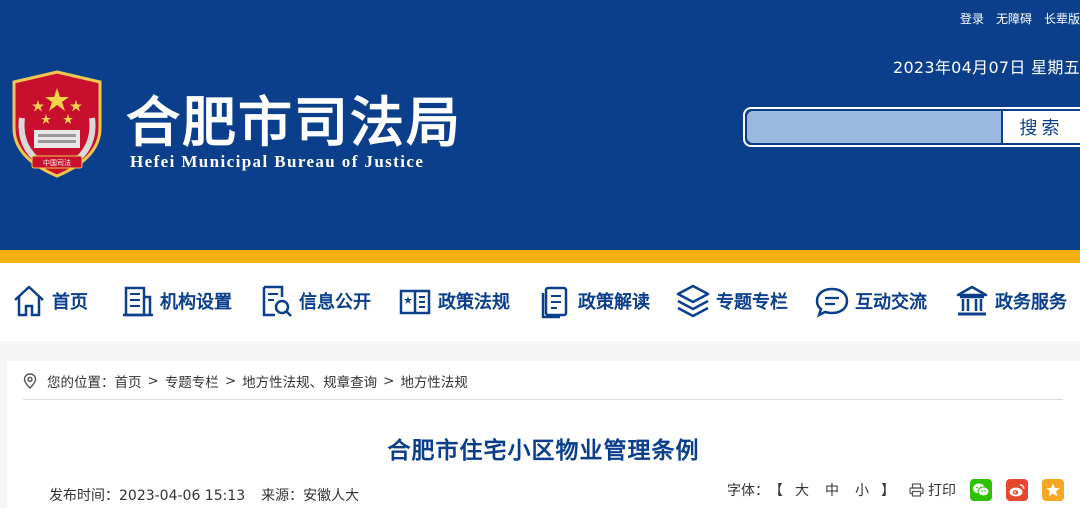 Image resolution: width=1080 pixels, height=508 pixels. Describe the element at coordinates (832, 302) in the screenshot. I see `chat-icon` at that location.